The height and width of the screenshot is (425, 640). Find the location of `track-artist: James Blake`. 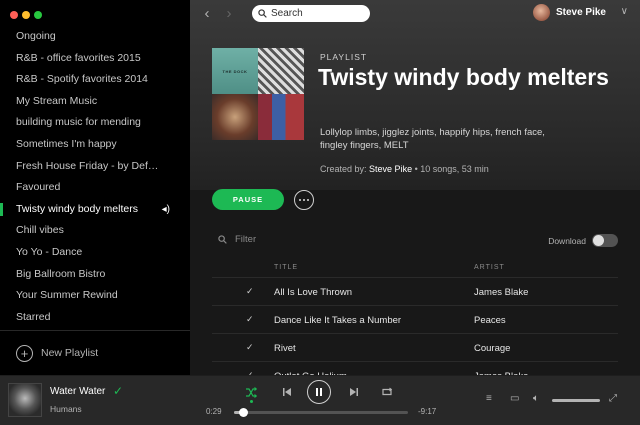

track-artist: James Blake is located at coordinates (501, 292).